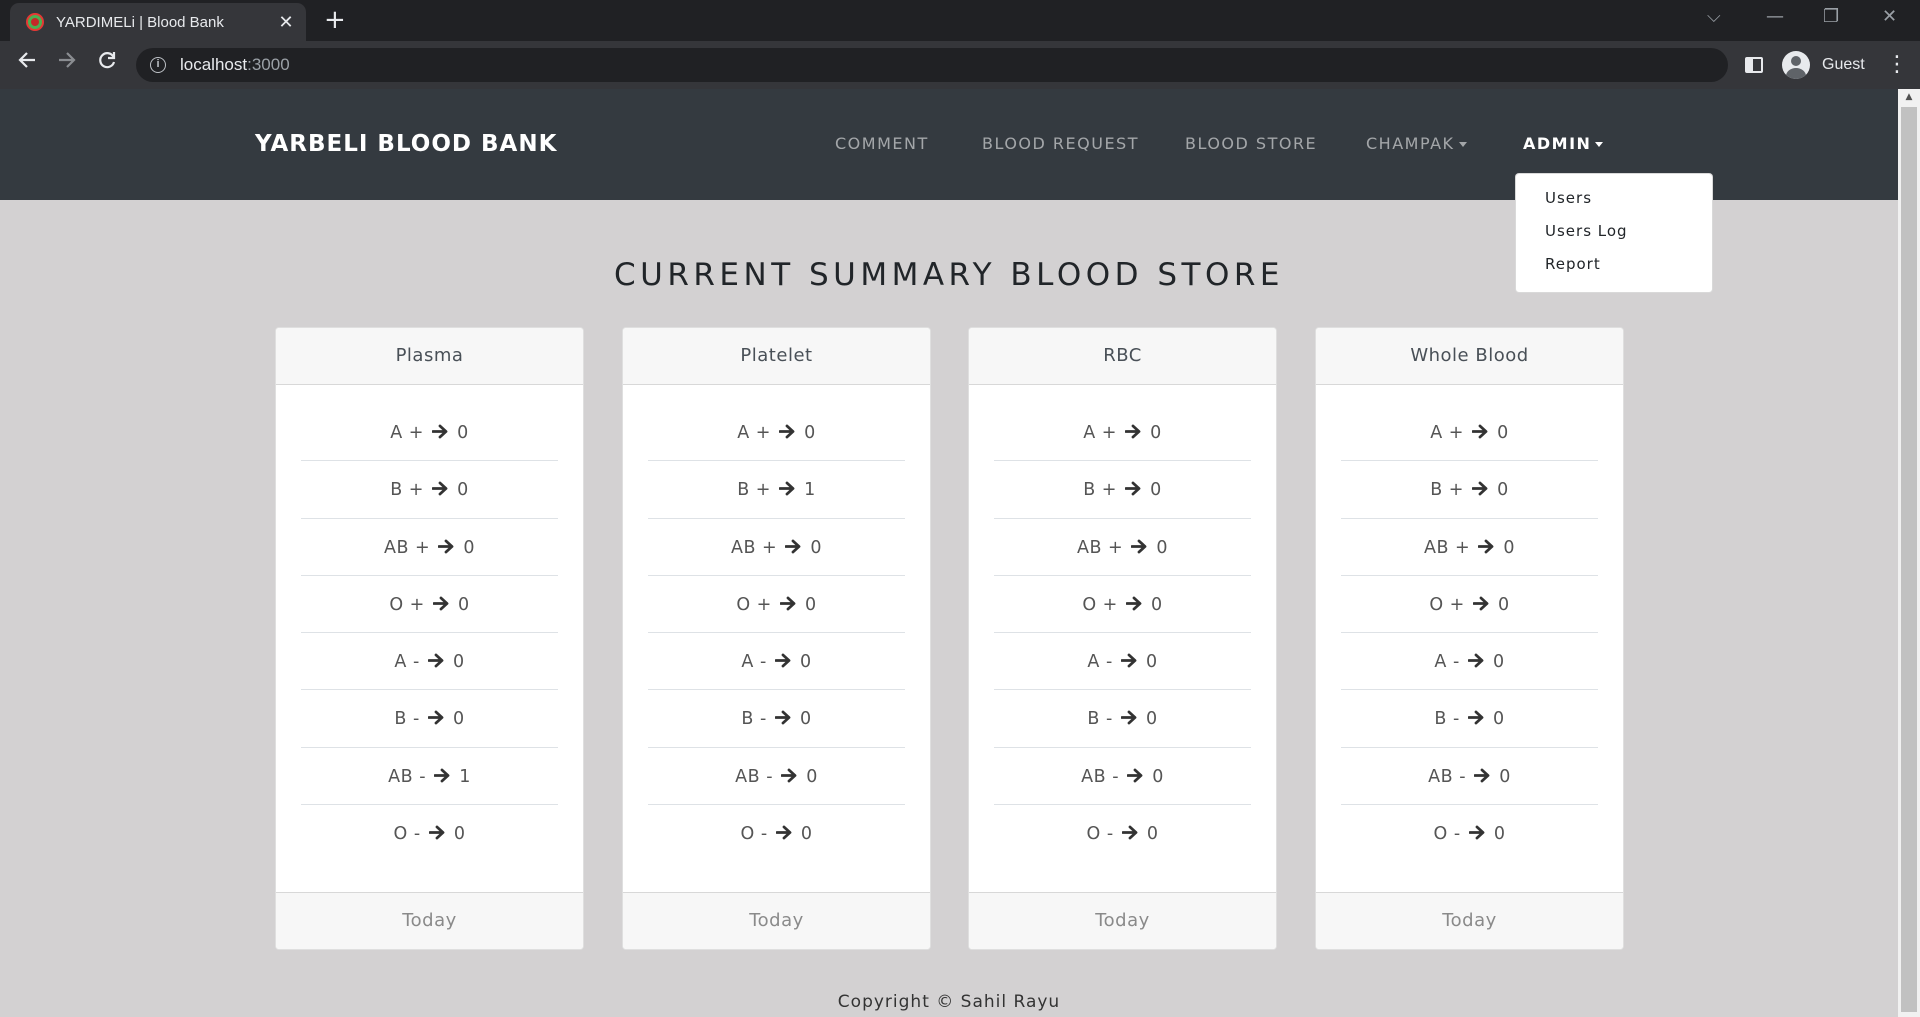  What do you see at coordinates (158, 65) in the screenshot?
I see `site-info-icon: i` at bounding box center [158, 65].